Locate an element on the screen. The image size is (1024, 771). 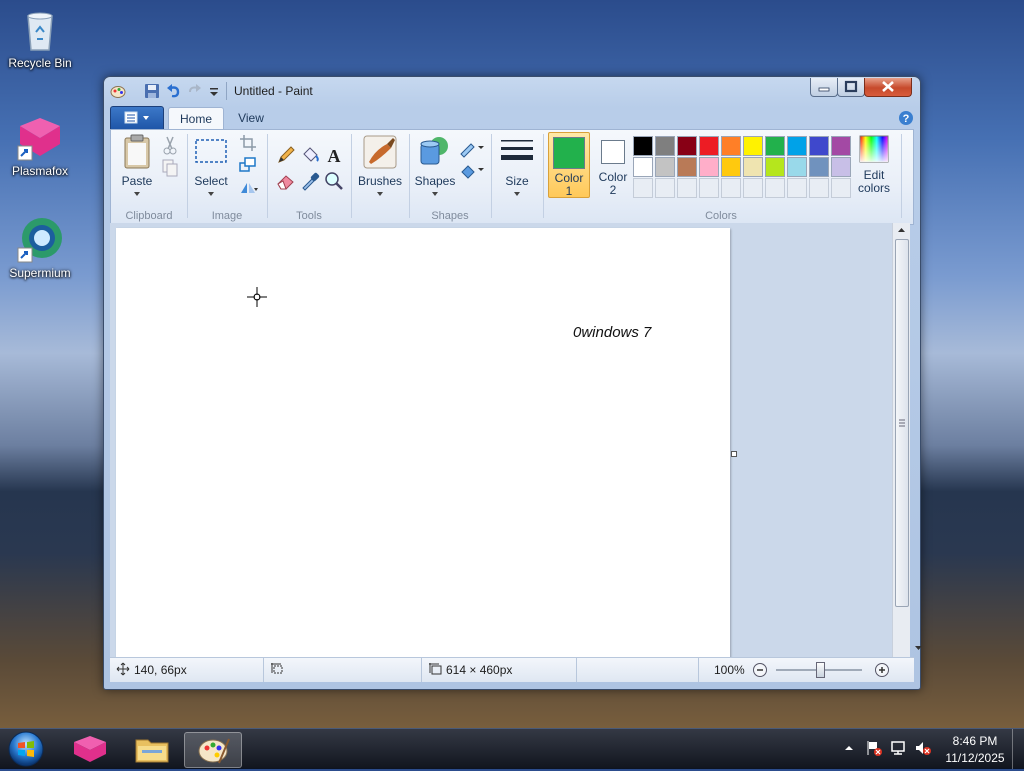
redo-icon is located at coordinates (194, 91).